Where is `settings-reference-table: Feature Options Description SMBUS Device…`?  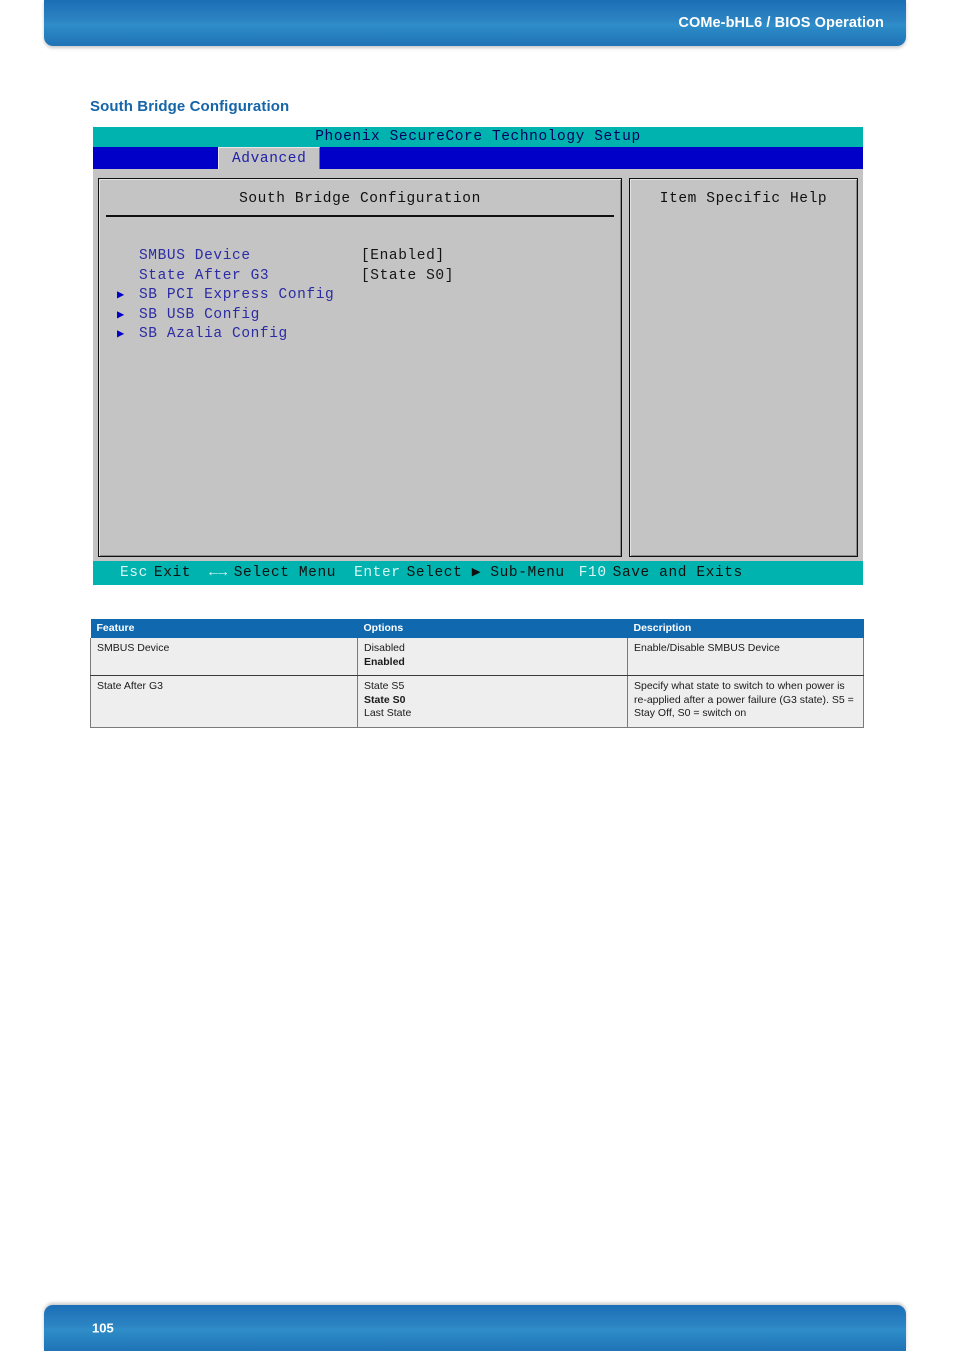
settings-reference-table: Feature Options Description SMBUS Device… is located at coordinates (477, 673).